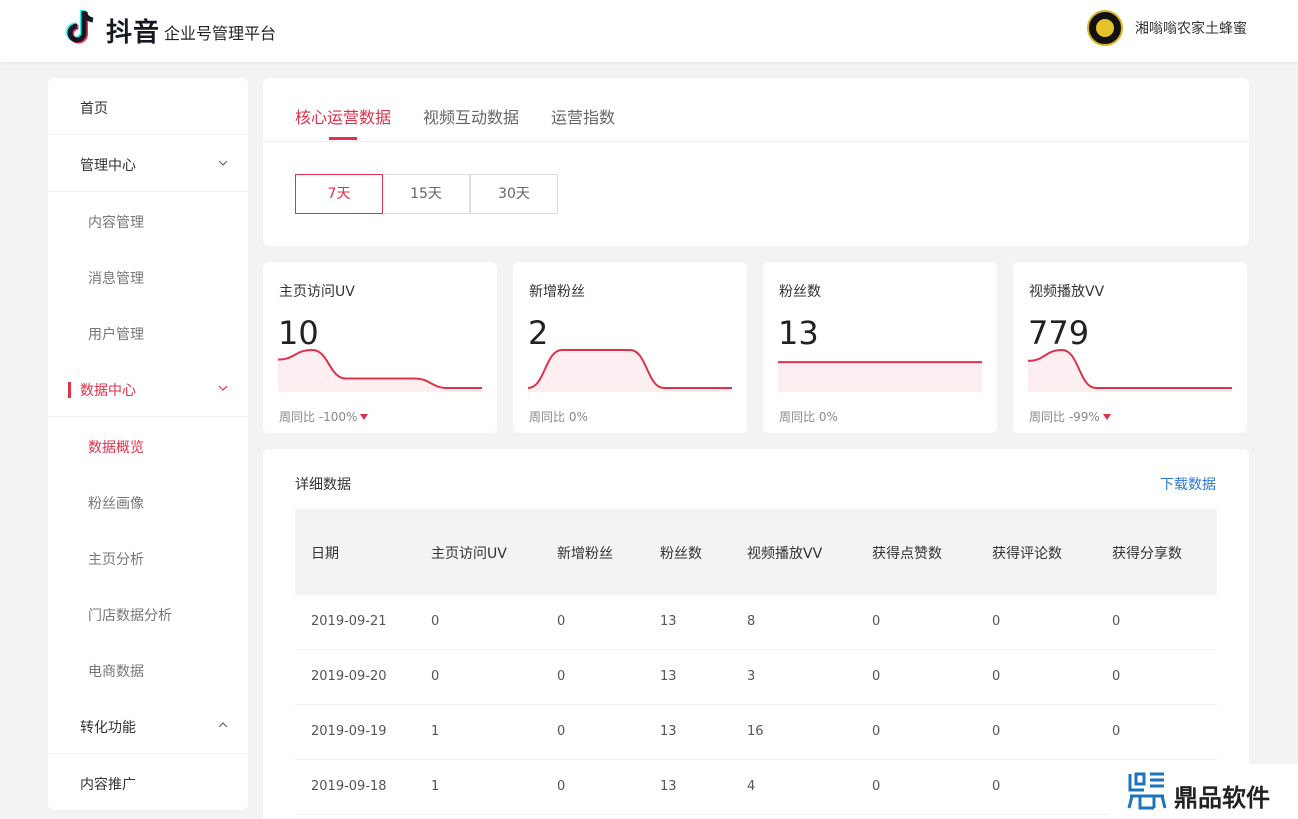  I want to click on metric-label: 主页访问UV, so click(317, 292).